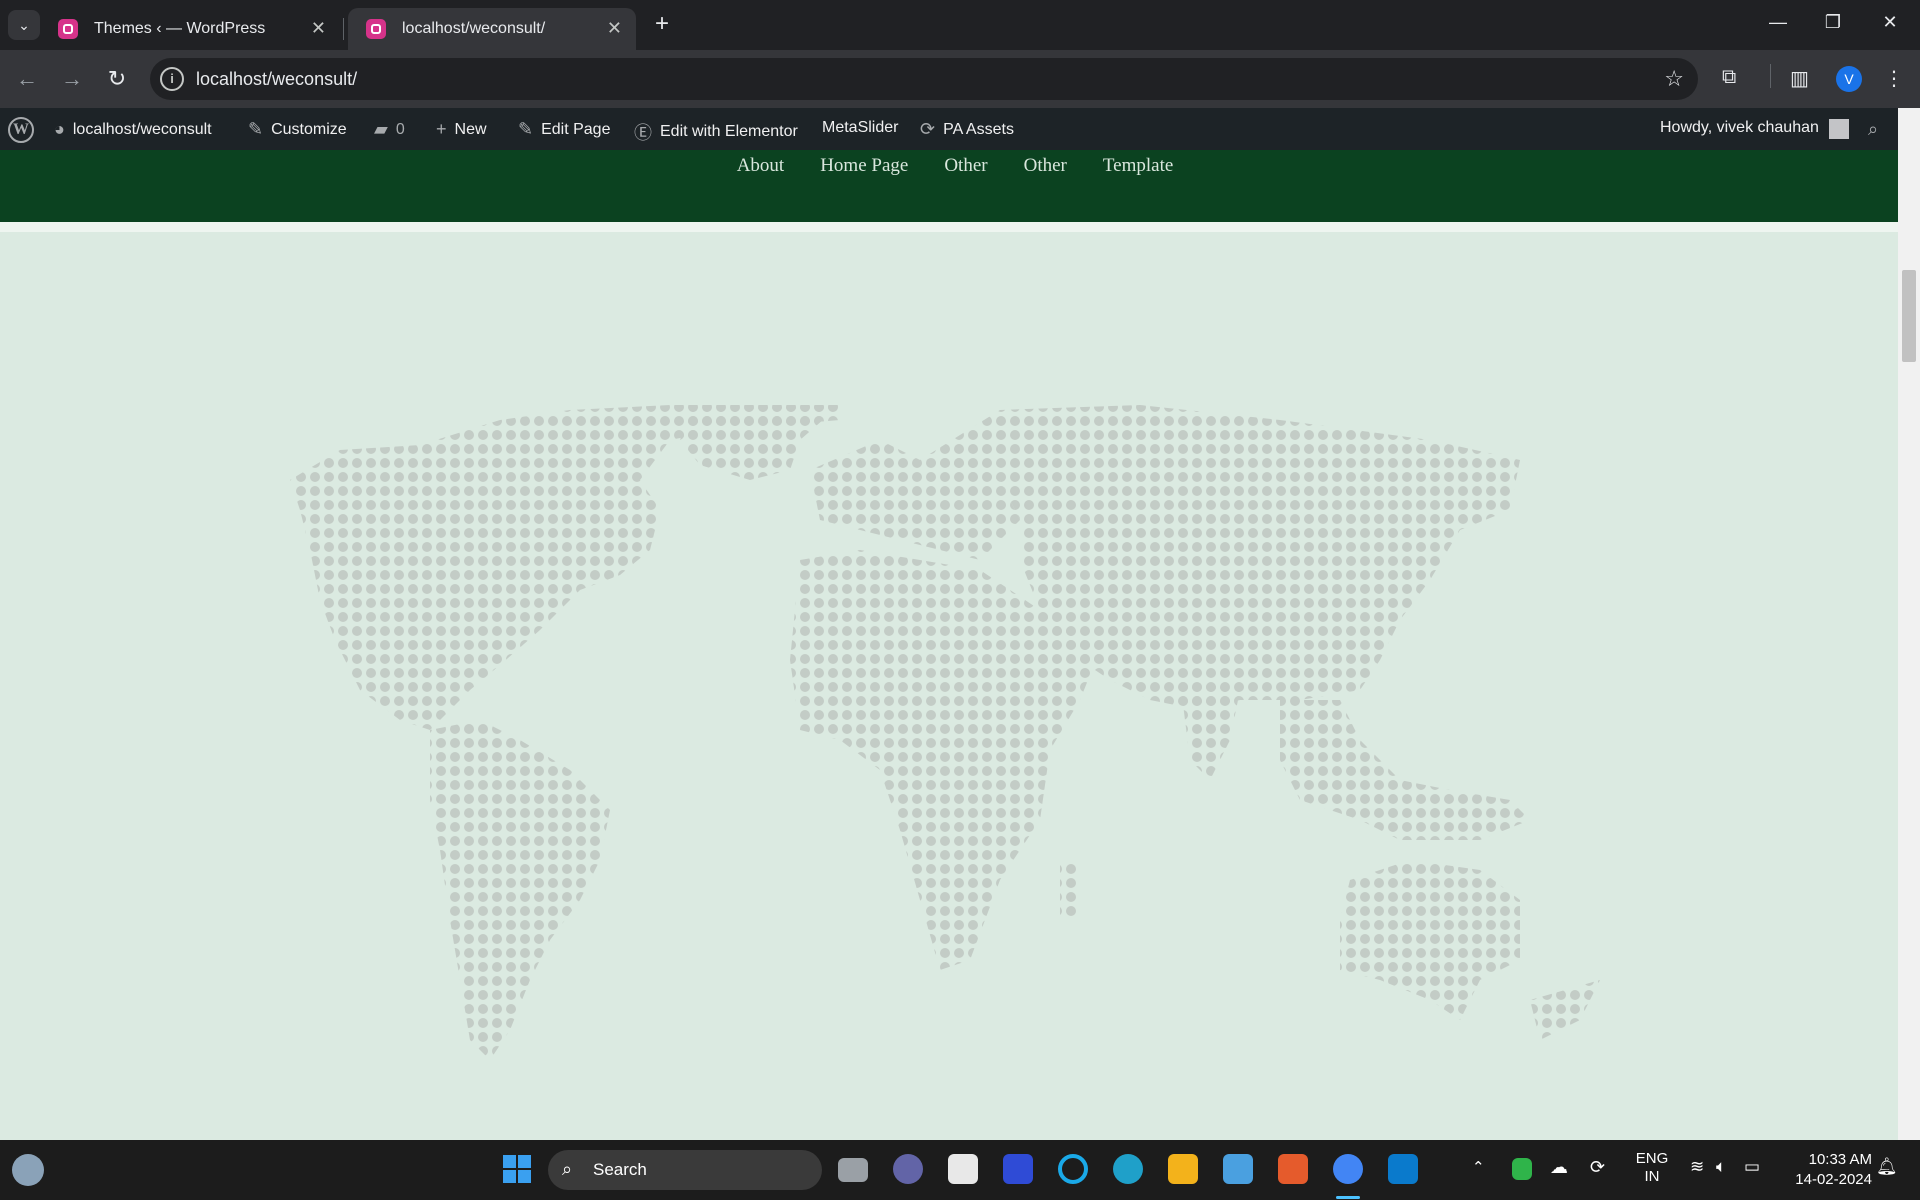  Describe the element at coordinates (1833, 1179) in the screenshot. I see `clock-date: 14-02-2024` at that location.